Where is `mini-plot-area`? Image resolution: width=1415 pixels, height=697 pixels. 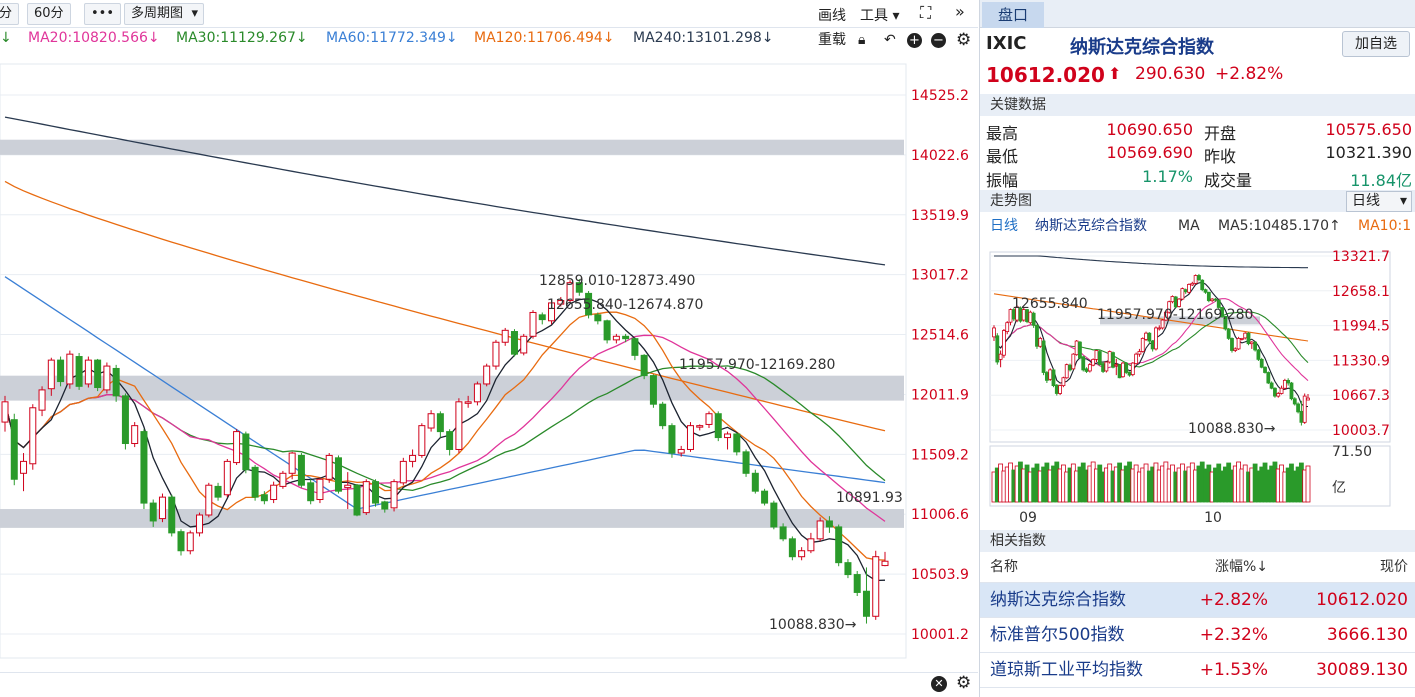 mini-plot-area is located at coordinates (1190, 347).